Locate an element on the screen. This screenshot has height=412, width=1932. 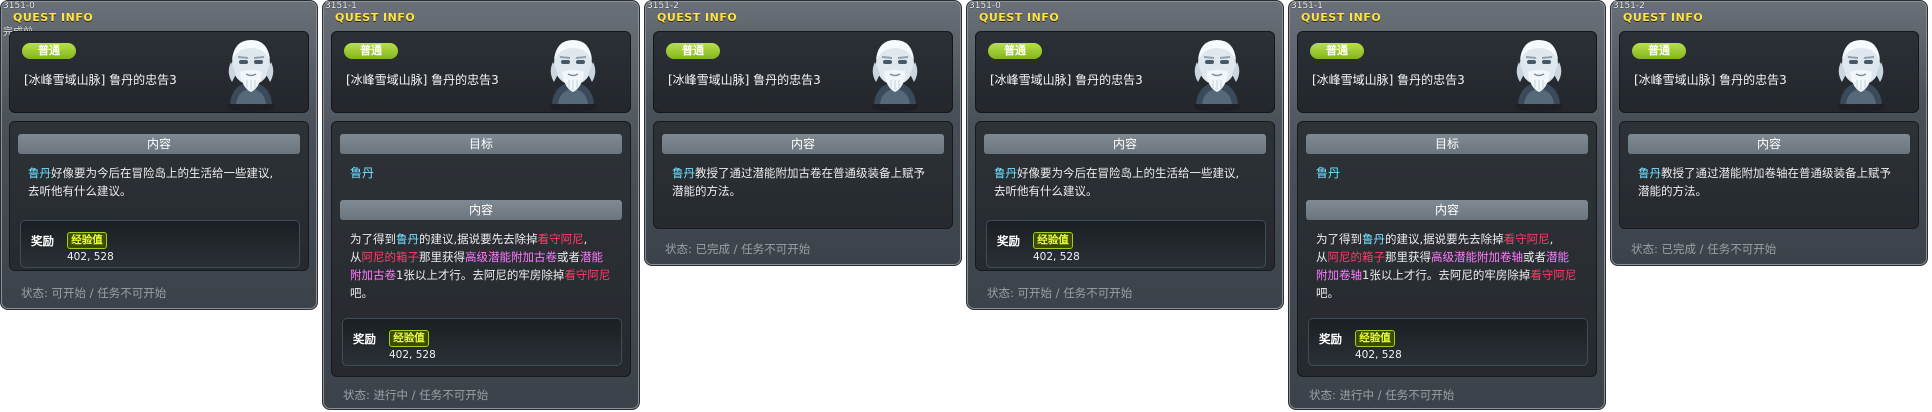
quest-description: 鲁丹教授了通过潜能附加卷轴在普通级装备上赋予 潜能的方法。 is located at coordinates (1772, 182).